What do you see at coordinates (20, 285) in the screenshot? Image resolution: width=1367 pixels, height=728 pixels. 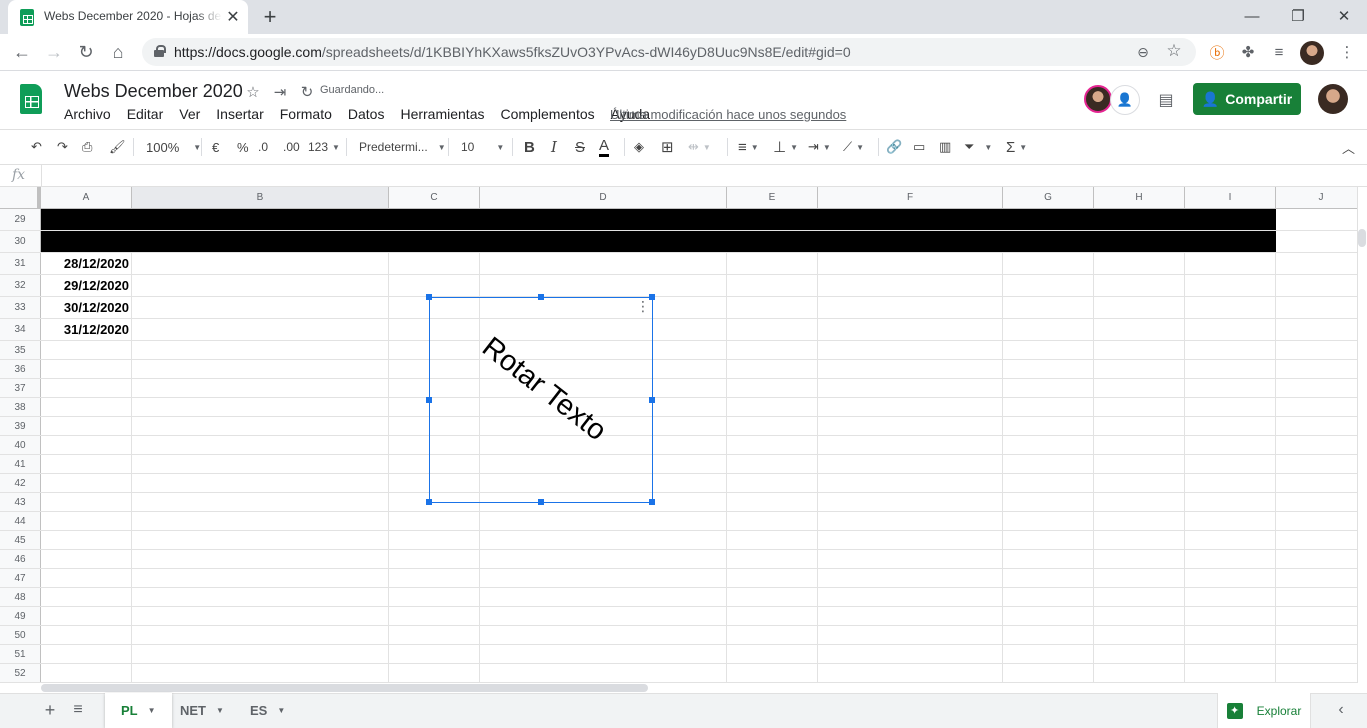 I see `row-header: 32` at bounding box center [20, 285].